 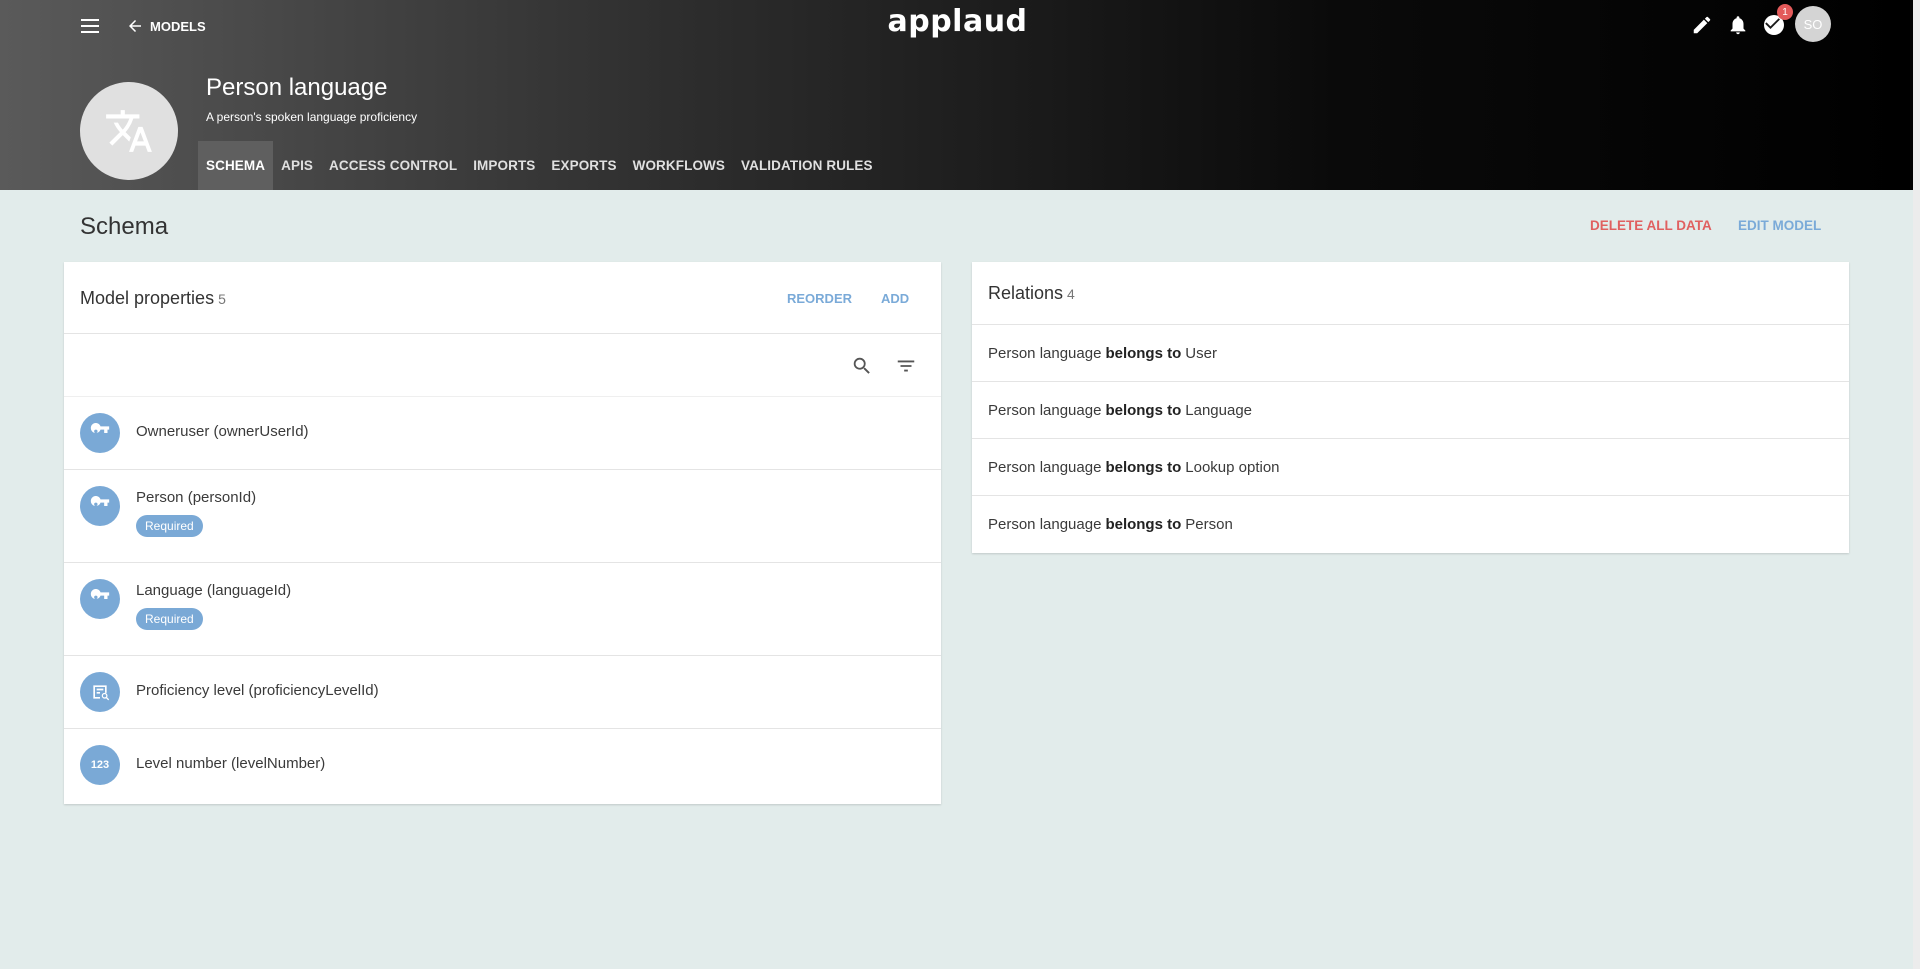 I want to click on filter-icon, so click(x=906, y=366).